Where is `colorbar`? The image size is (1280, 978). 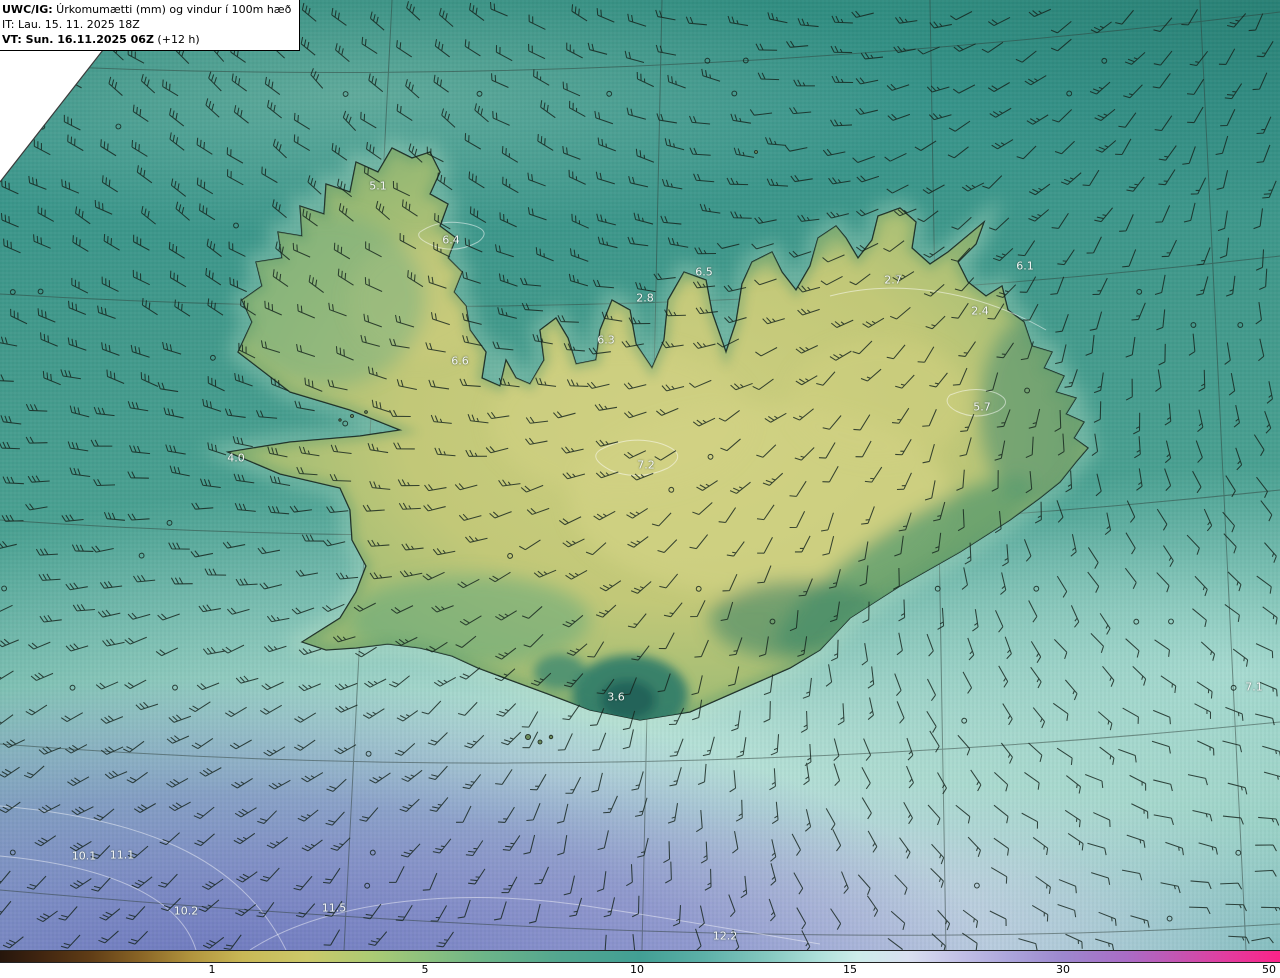 colorbar is located at coordinates (640, 956).